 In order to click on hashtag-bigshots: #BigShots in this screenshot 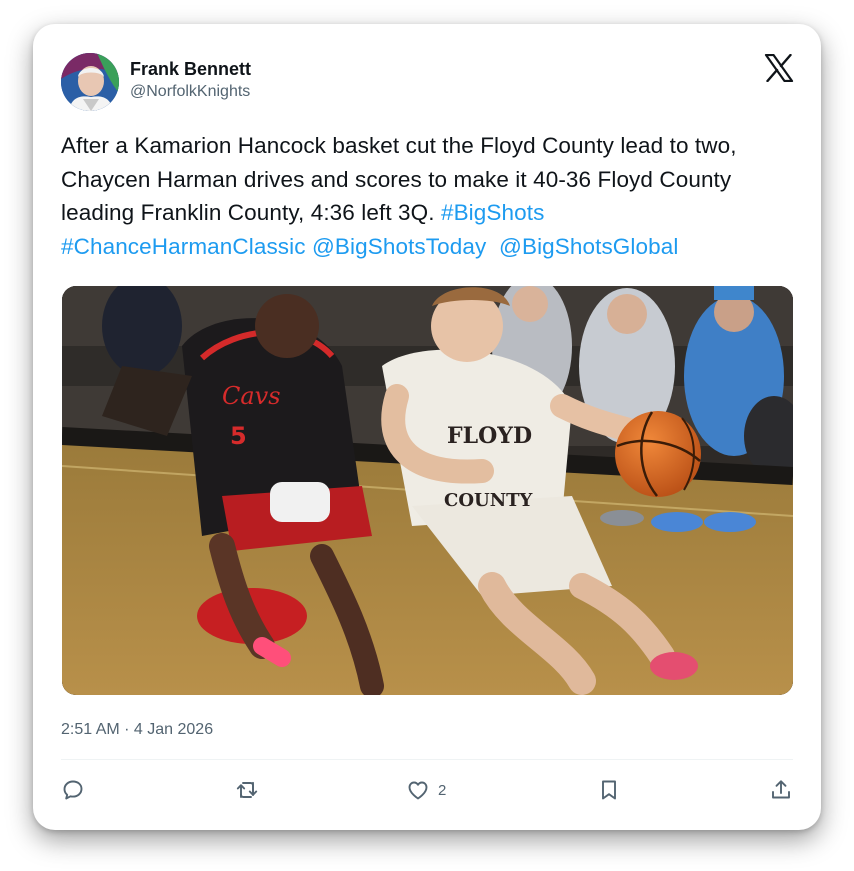, I will do `click(492, 212)`.